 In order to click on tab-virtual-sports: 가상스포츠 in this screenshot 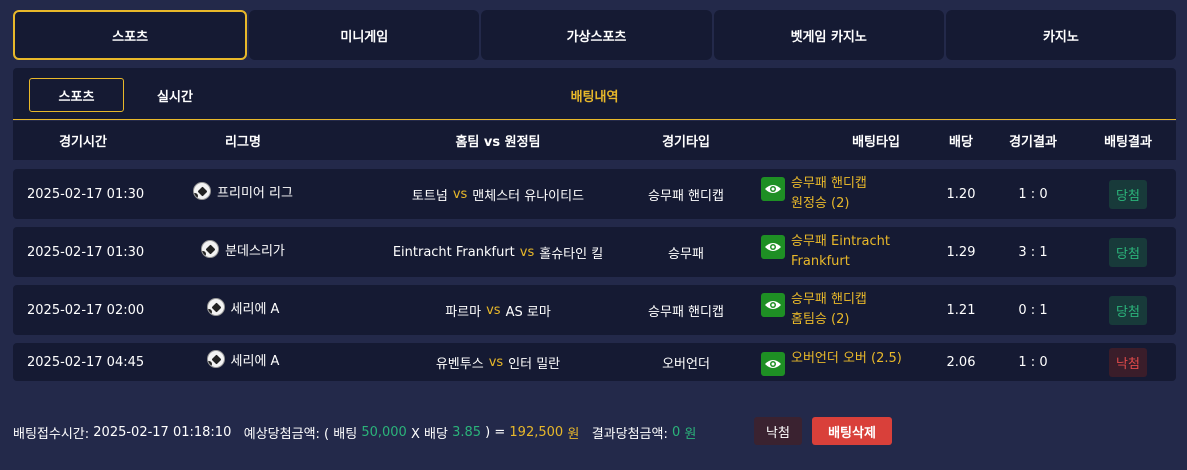, I will do `click(596, 35)`.